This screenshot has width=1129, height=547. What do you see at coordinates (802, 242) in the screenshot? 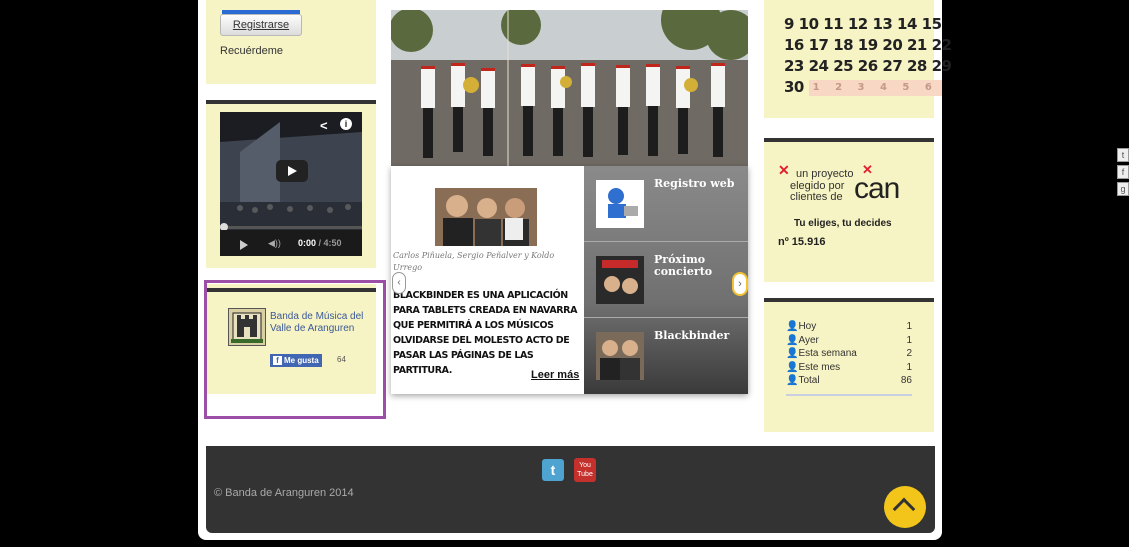
I see `can-number: nº 15.916` at bounding box center [802, 242].